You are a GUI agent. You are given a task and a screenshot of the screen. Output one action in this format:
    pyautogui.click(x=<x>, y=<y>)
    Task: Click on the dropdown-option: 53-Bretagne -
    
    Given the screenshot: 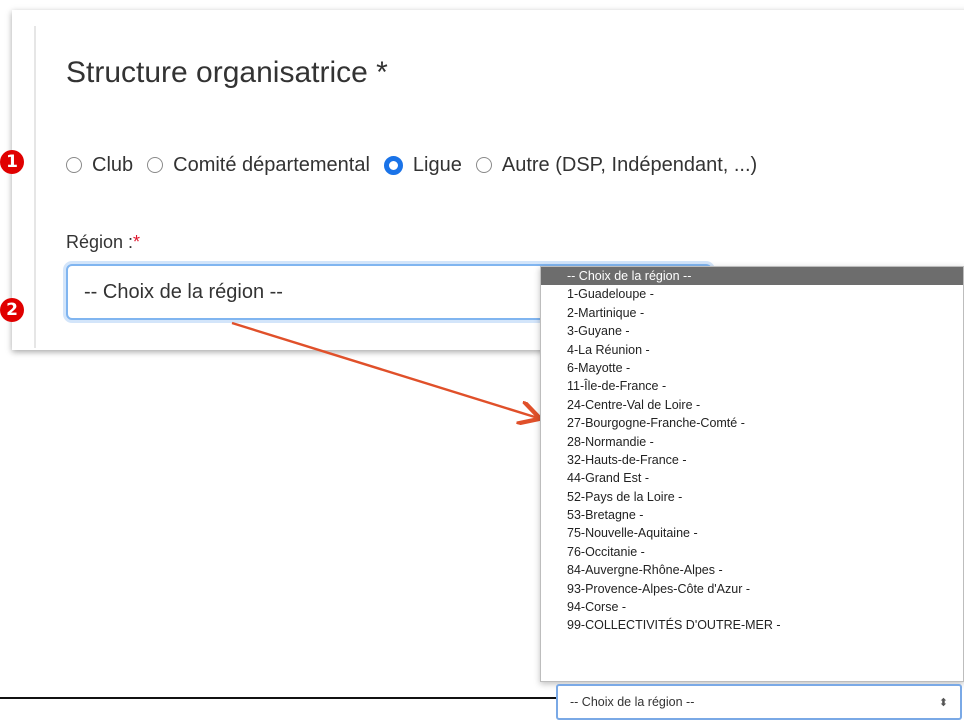 What is the action you would take?
    pyautogui.click(x=752, y=515)
    